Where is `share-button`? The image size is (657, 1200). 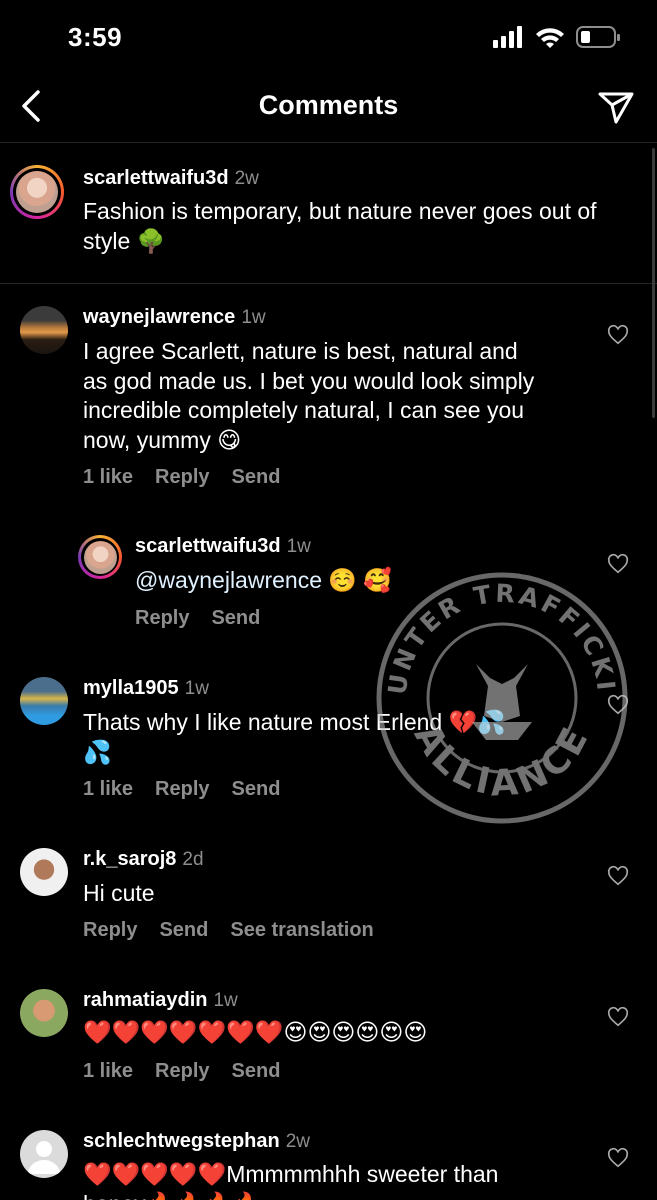 share-button is located at coordinates (616, 107).